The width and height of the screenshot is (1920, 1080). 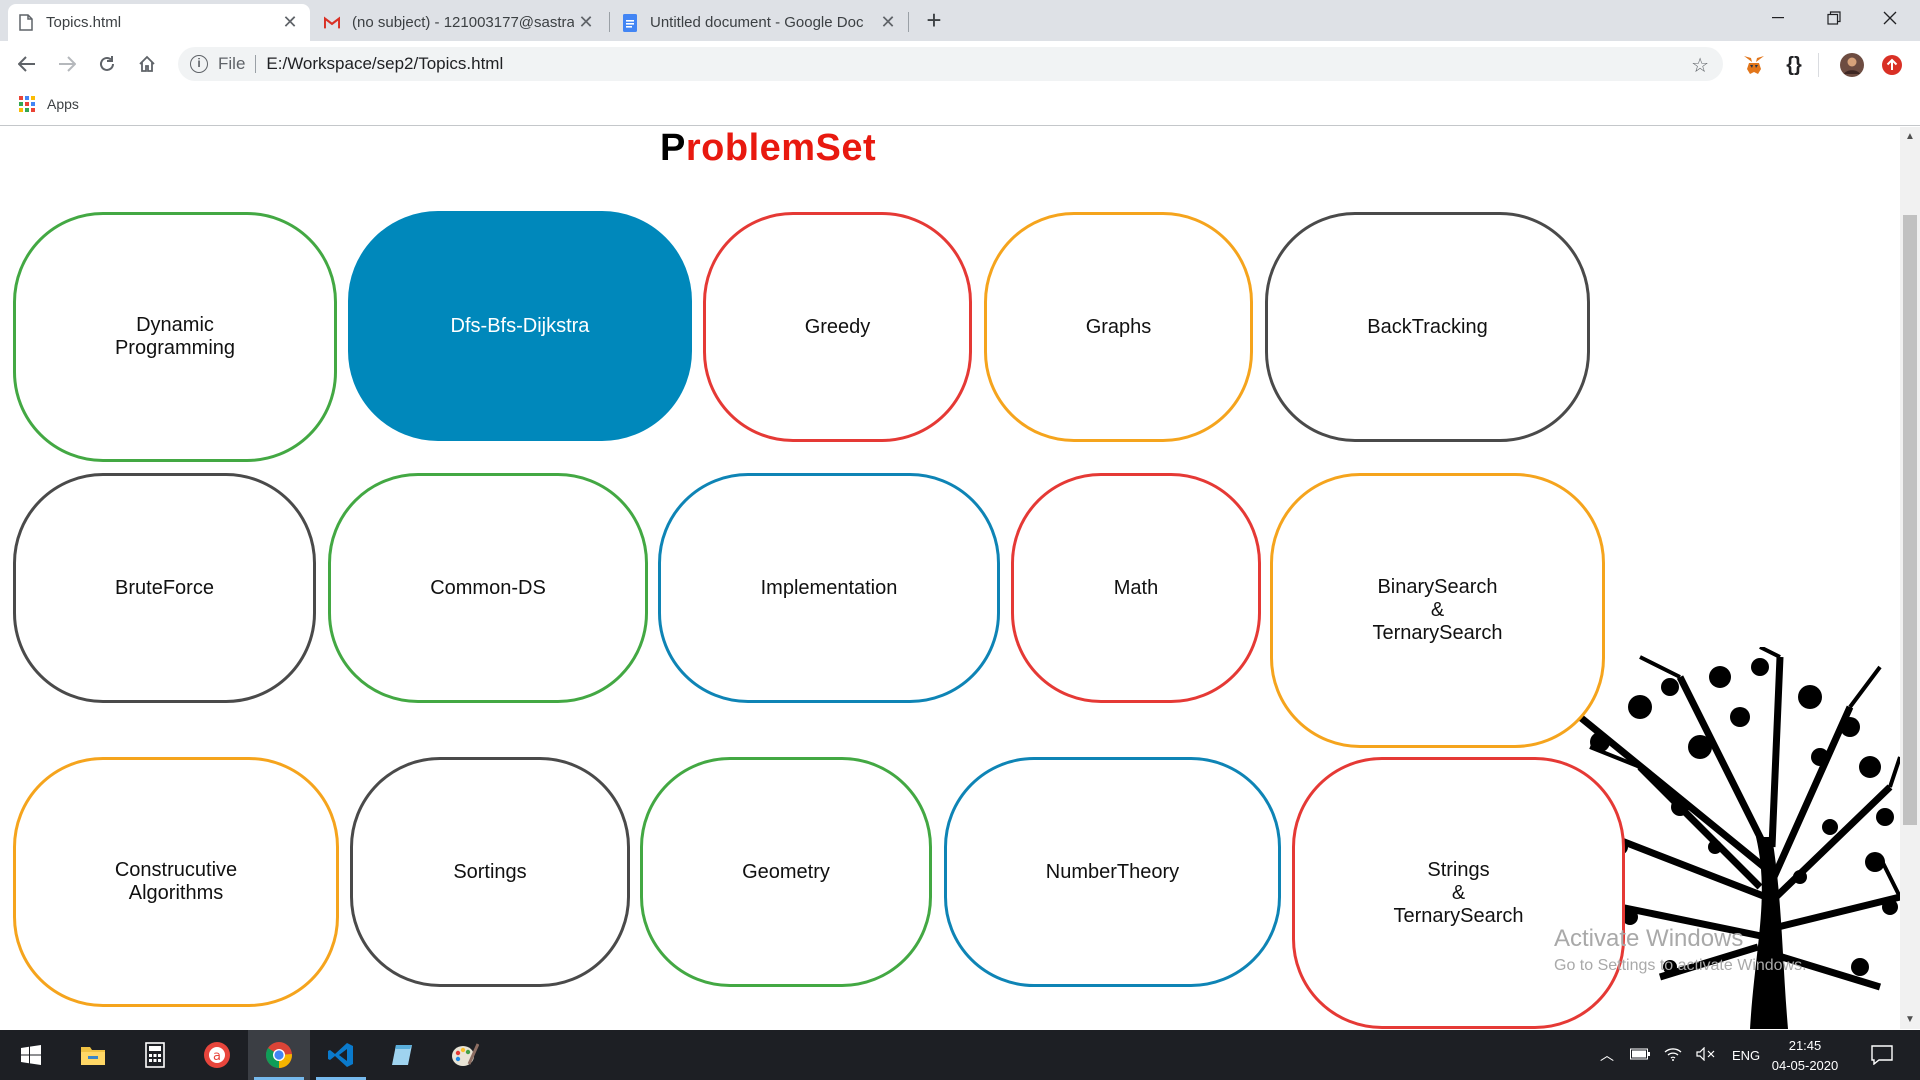 I want to click on metamask-extension-icon, so click(x=1754, y=65).